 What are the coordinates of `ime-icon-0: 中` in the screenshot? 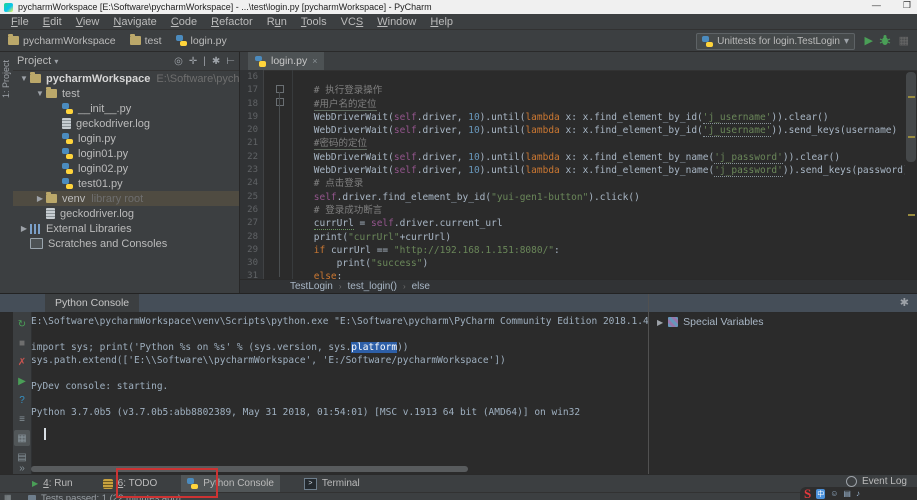 It's located at (821, 493).